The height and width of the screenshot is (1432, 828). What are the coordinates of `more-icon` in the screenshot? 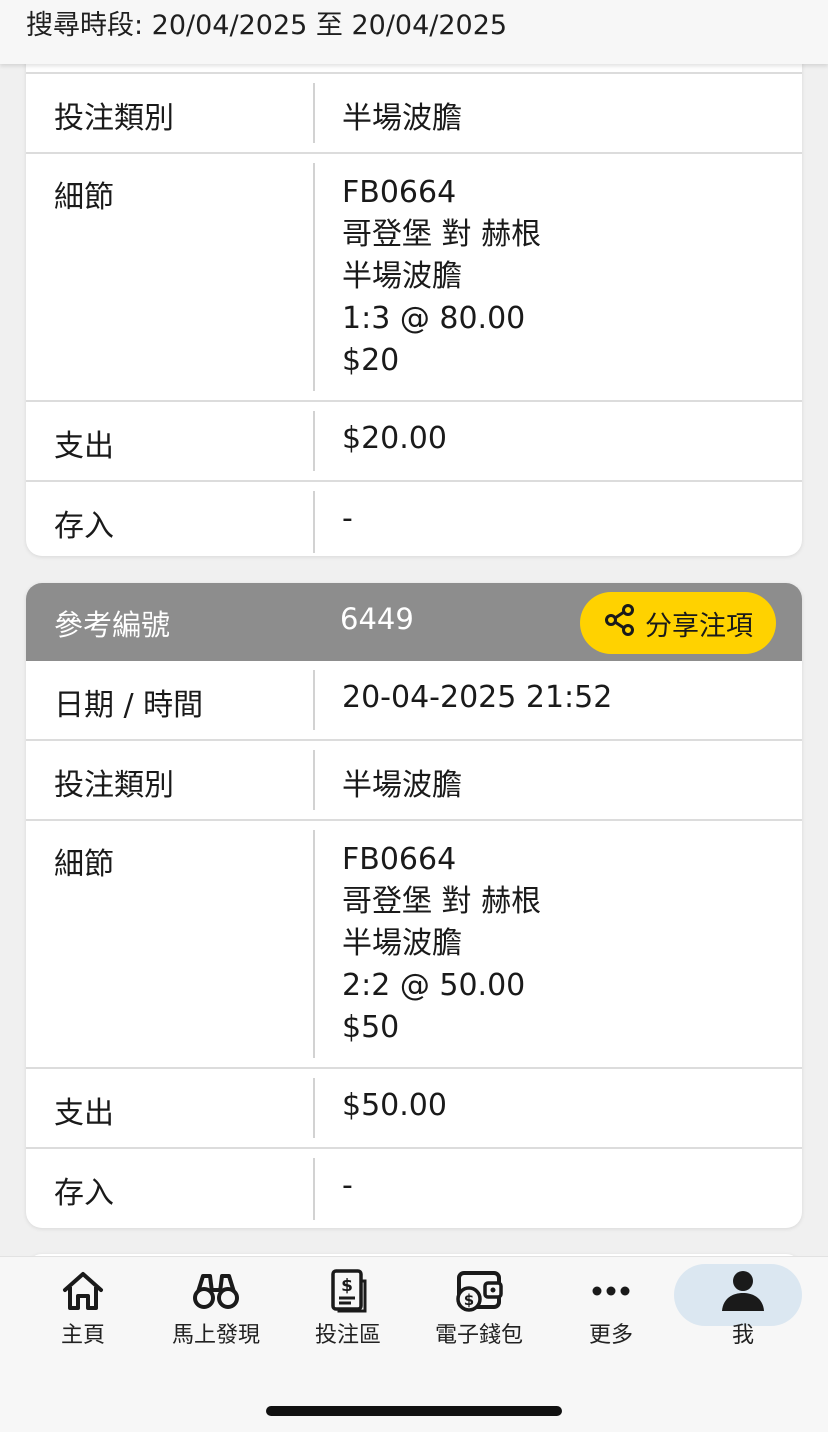 It's located at (611, 1291).